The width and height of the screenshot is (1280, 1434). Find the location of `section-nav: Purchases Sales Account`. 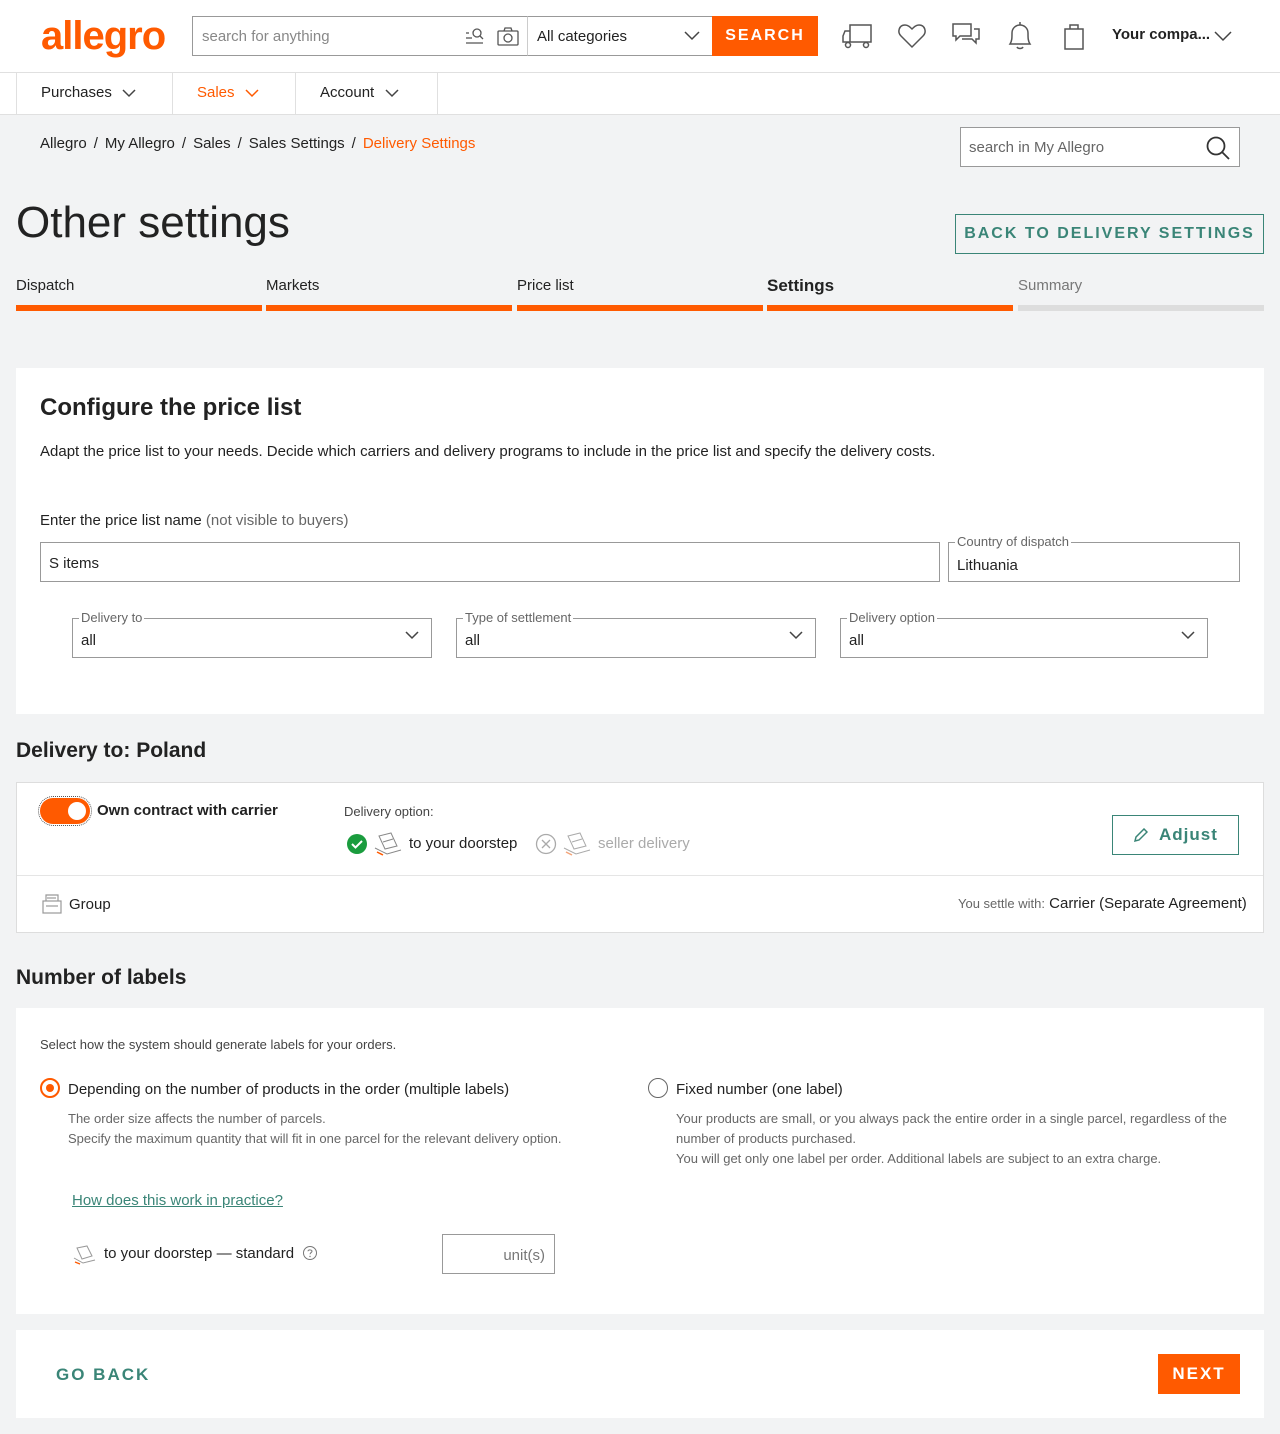

section-nav: Purchases Sales Account is located at coordinates (640, 94).